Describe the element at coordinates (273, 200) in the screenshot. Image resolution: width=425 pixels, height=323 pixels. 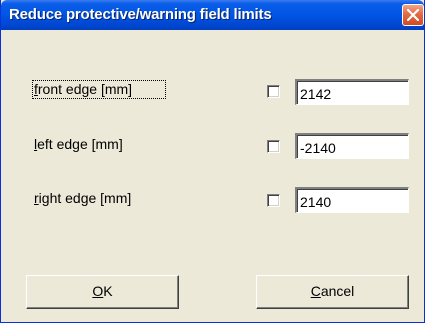
I see `right-edge-checkbox` at that location.